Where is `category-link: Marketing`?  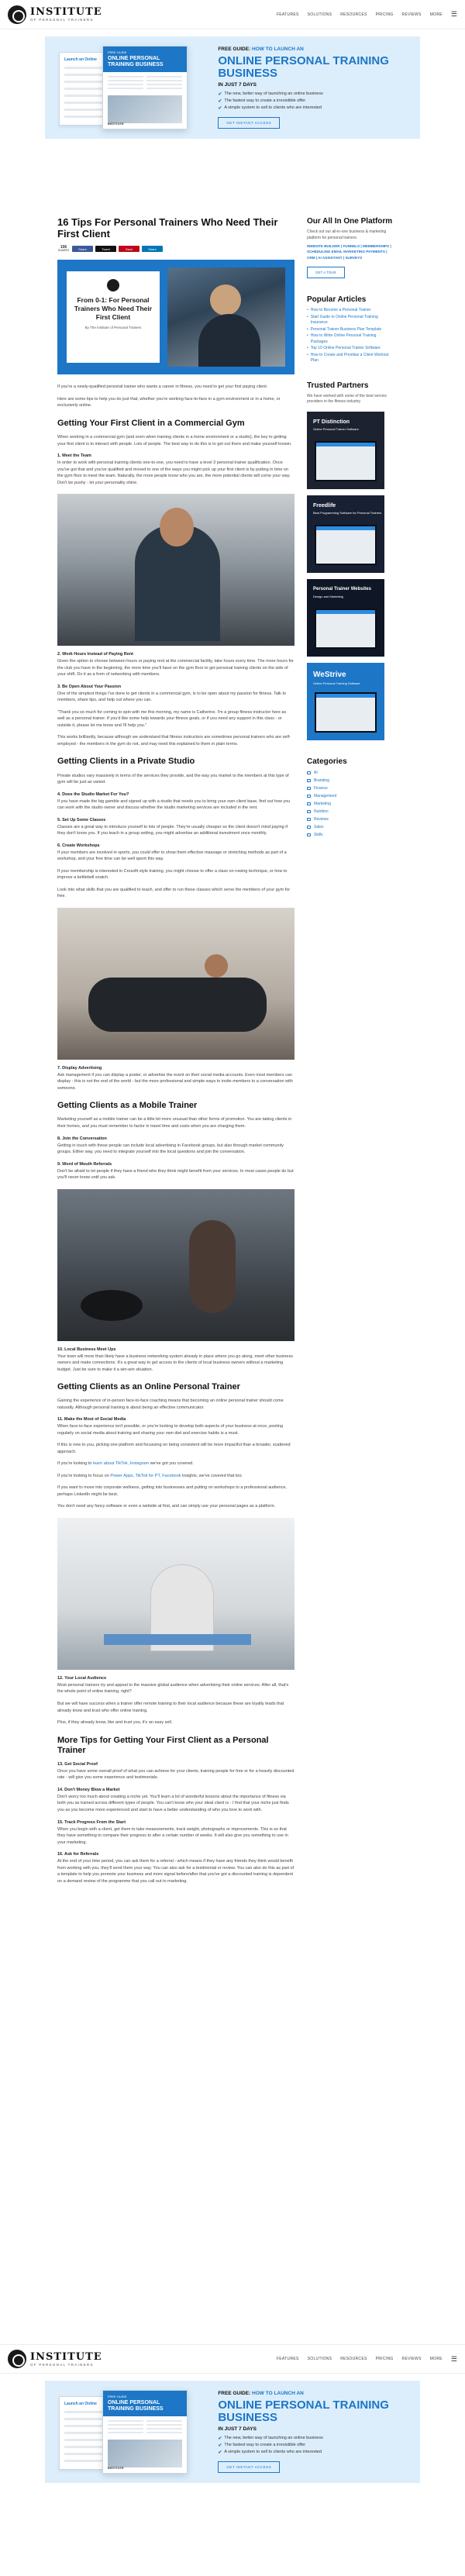
category-link: Marketing is located at coordinates (350, 804).